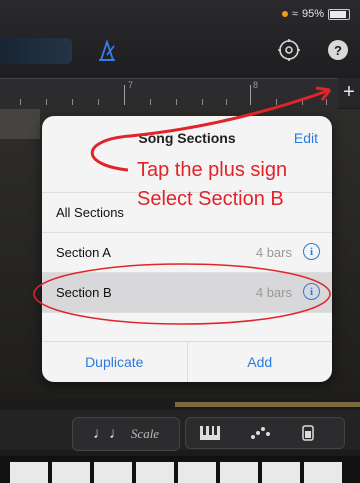 This screenshot has width=360, height=483. What do you see at coordinates (131, 85) in the screenshot?
I see `ruler-mark-7: 7` at bounding box center [131, 85].